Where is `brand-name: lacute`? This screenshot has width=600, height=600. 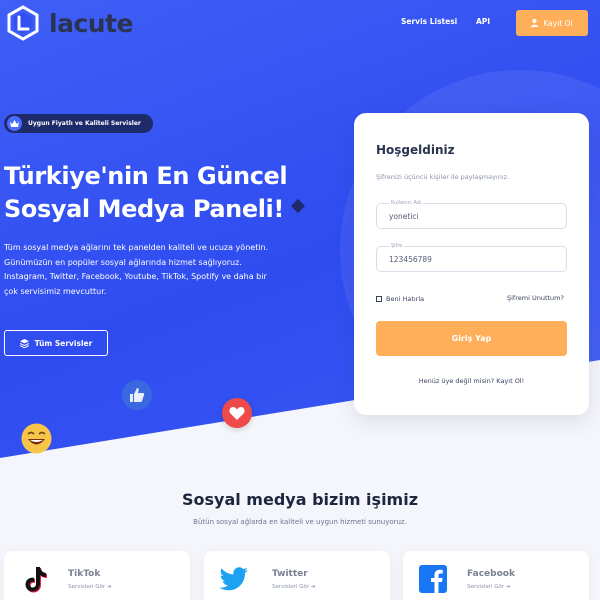 brand-name: lacute is located at coordinates (91, 23).